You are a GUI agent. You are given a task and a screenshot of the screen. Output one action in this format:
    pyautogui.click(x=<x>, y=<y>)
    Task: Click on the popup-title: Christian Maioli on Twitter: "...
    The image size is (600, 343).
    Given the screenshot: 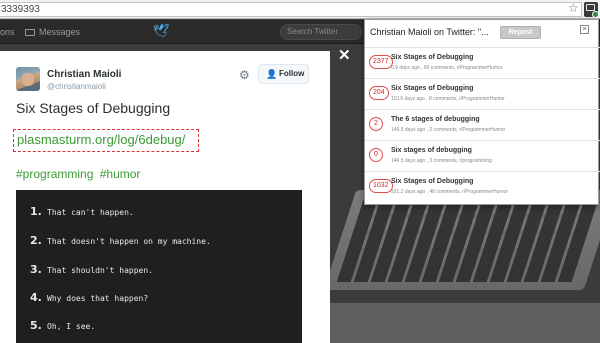 What is the action you would take?
    pyautogui.click(x=429, y=32)
    